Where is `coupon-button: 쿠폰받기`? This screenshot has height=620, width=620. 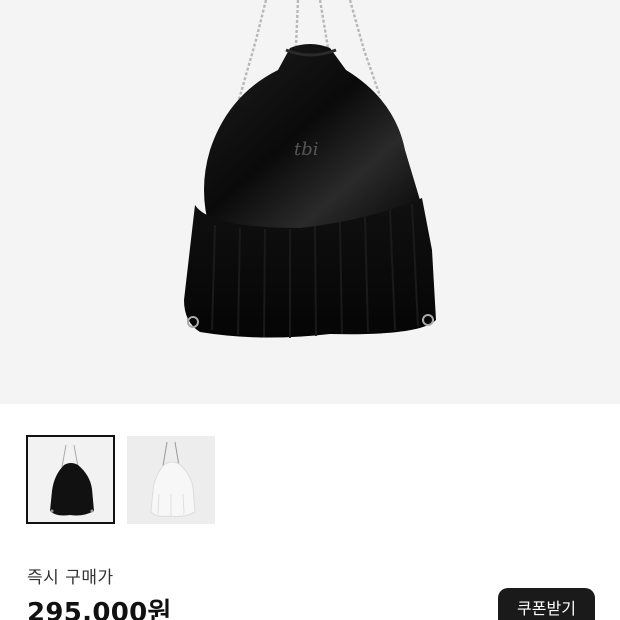 coupon-button: 쿠폰받기 is located at coordinates (546, 604).